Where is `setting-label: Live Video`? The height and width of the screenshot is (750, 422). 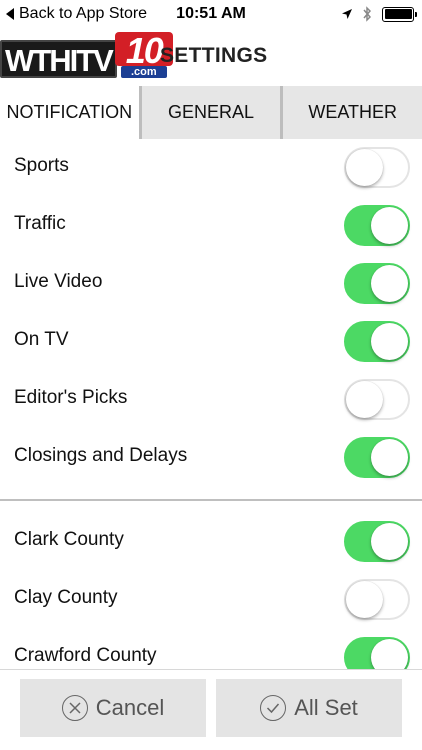
setting-label: Live Video is located at coordinates (58, 281).